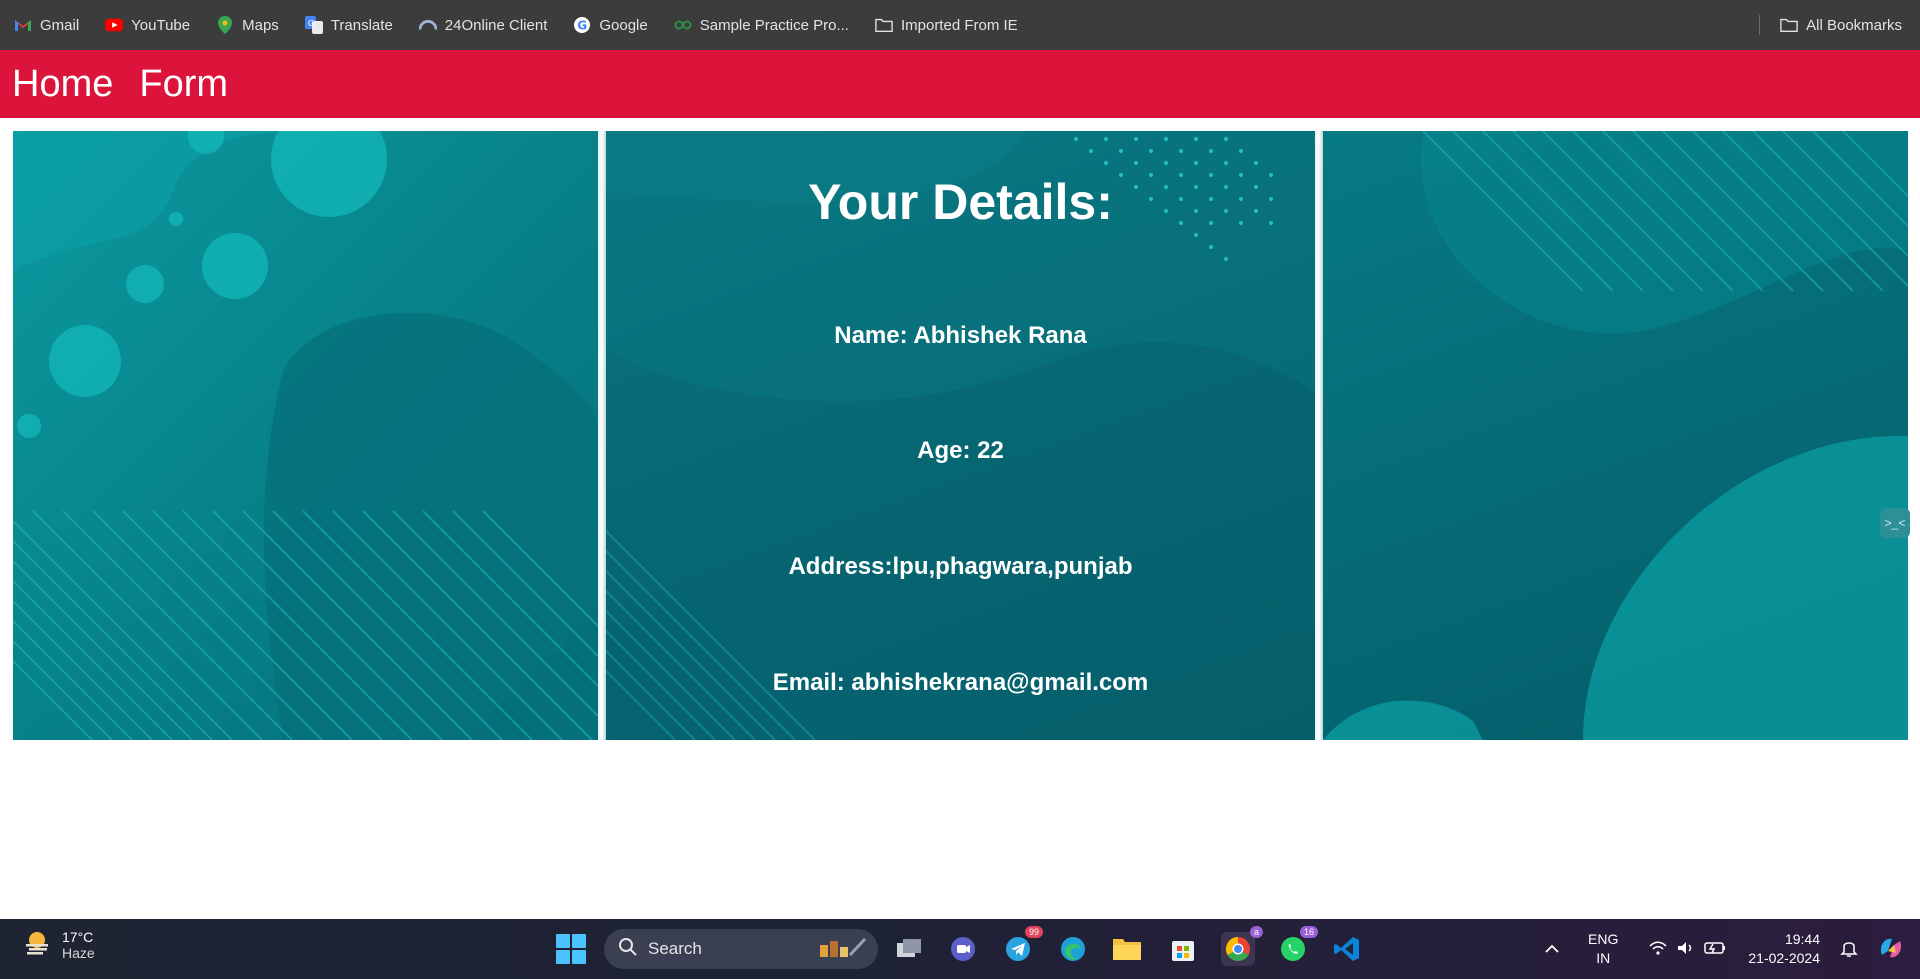  I want to click on extension-icon: >_<, so click(1895, 523).